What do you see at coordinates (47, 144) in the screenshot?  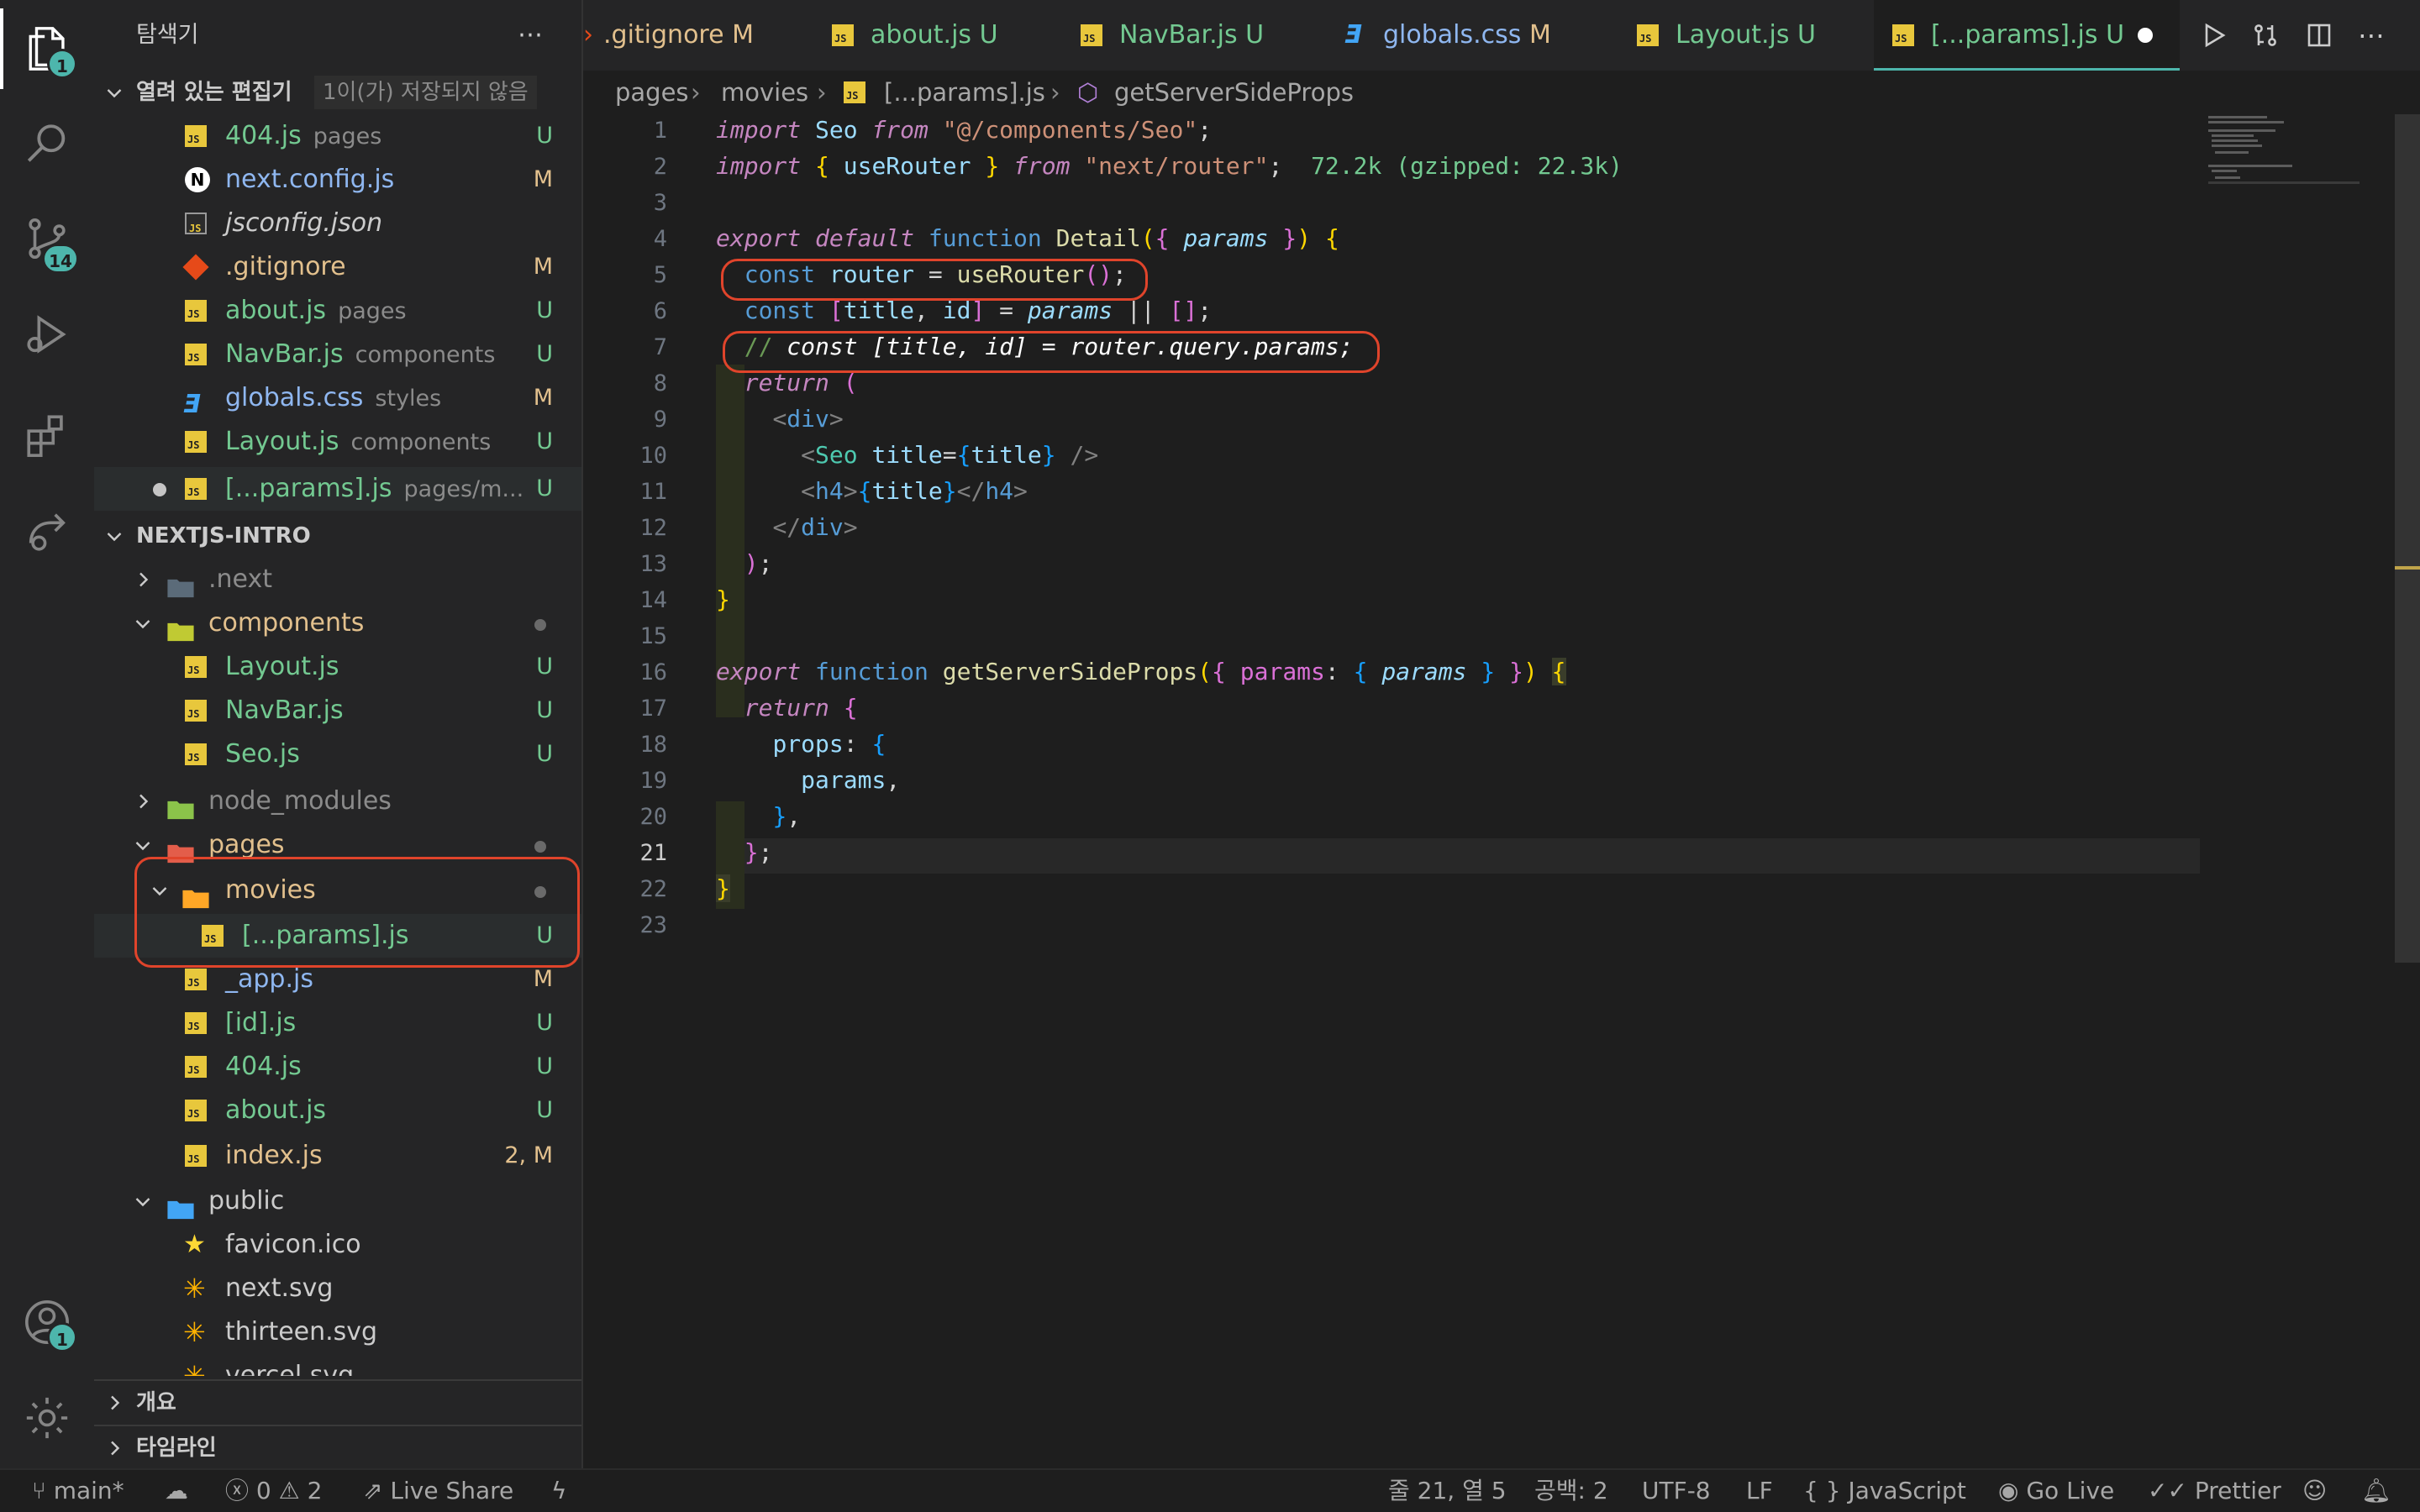 I see `search-icon` at bounding box center [47, 144].